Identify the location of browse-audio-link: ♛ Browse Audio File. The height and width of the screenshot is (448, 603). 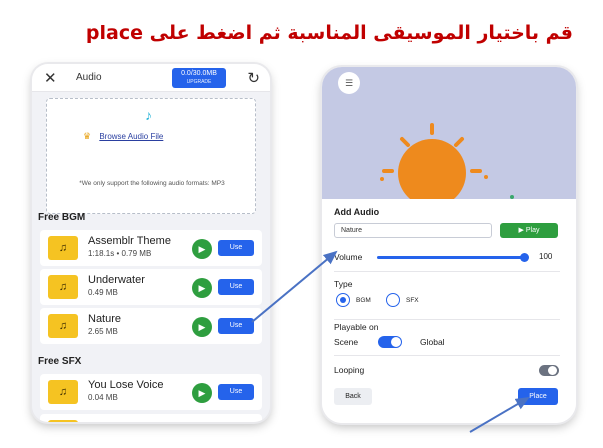
(153, 136).